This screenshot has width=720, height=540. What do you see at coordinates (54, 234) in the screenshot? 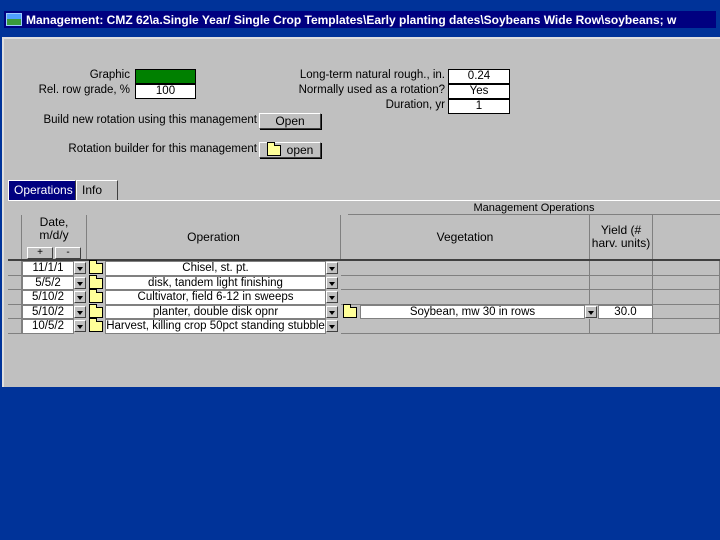
I see `date-header-line2: m/d/y` at bounding box center [54, 234].